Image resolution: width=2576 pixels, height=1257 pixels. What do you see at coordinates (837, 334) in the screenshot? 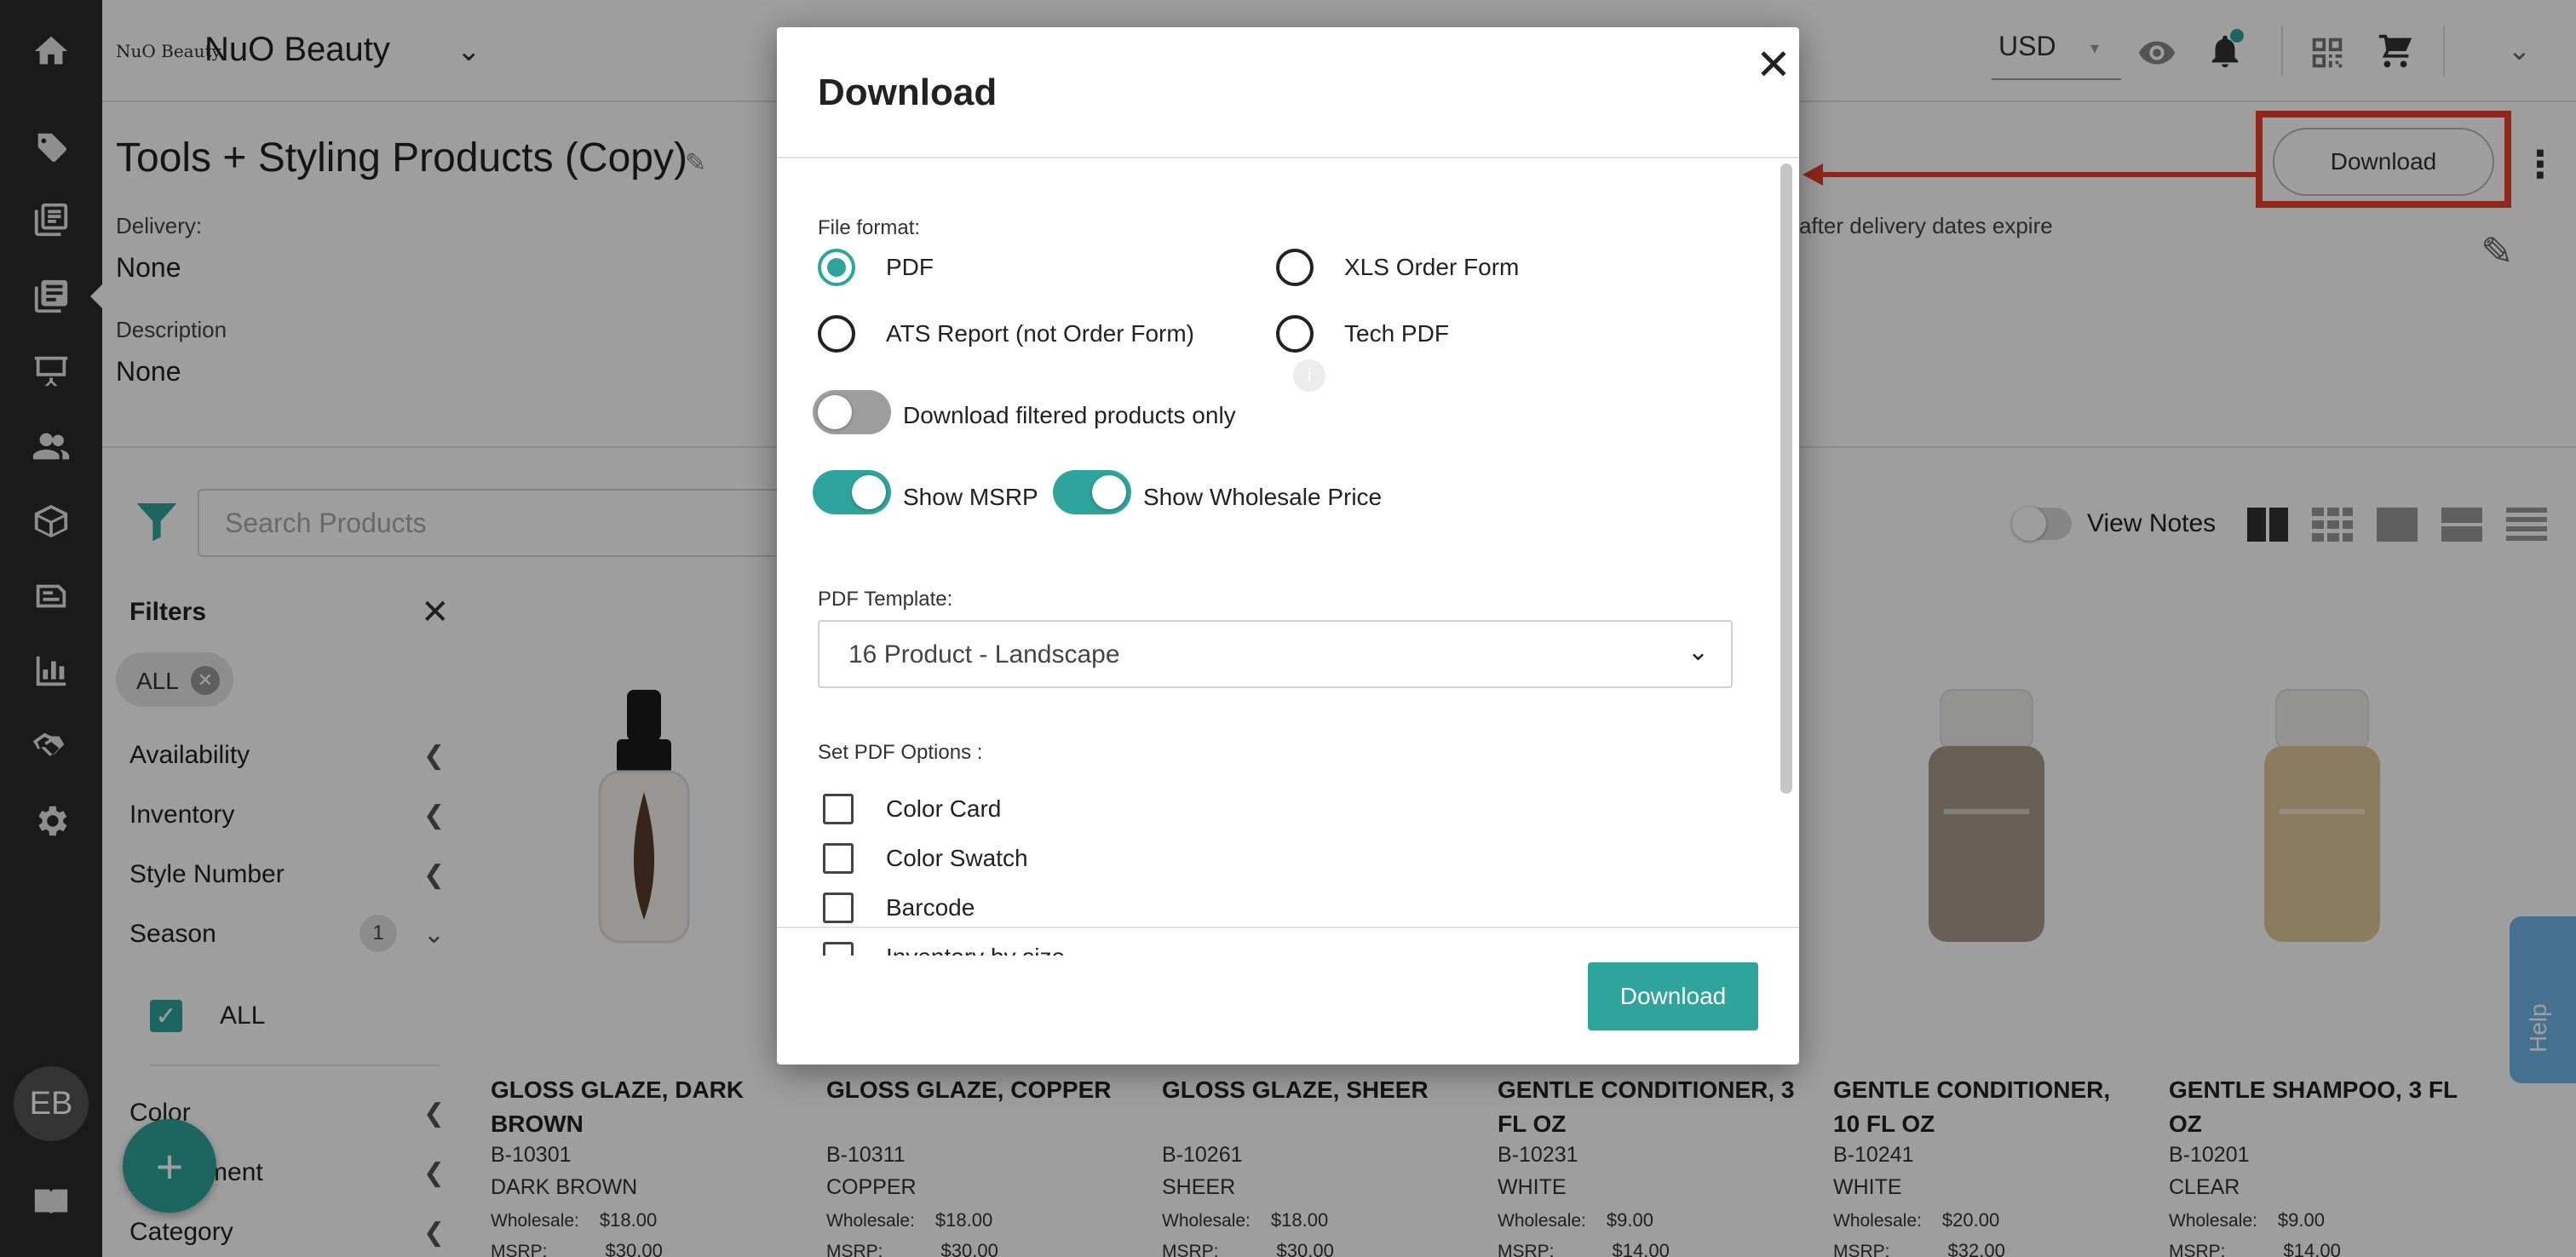
I see `format-ats-radio` at bounding box center [837, 334].